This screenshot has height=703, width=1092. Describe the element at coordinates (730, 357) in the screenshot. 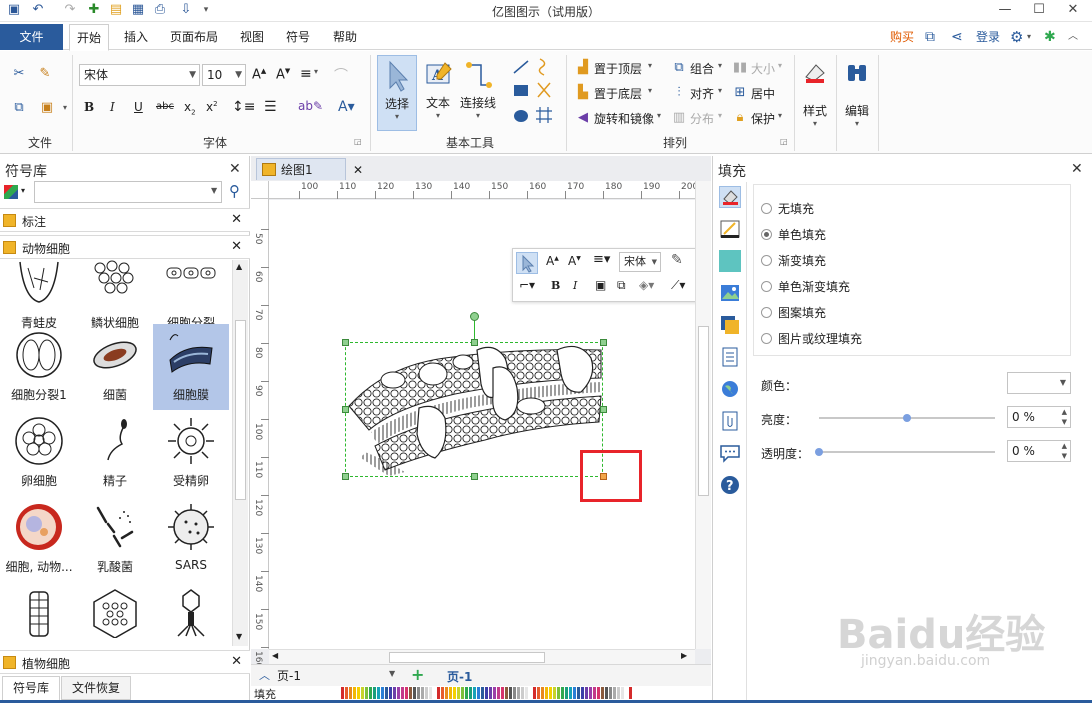

I see `document-tab-icon` at that location.